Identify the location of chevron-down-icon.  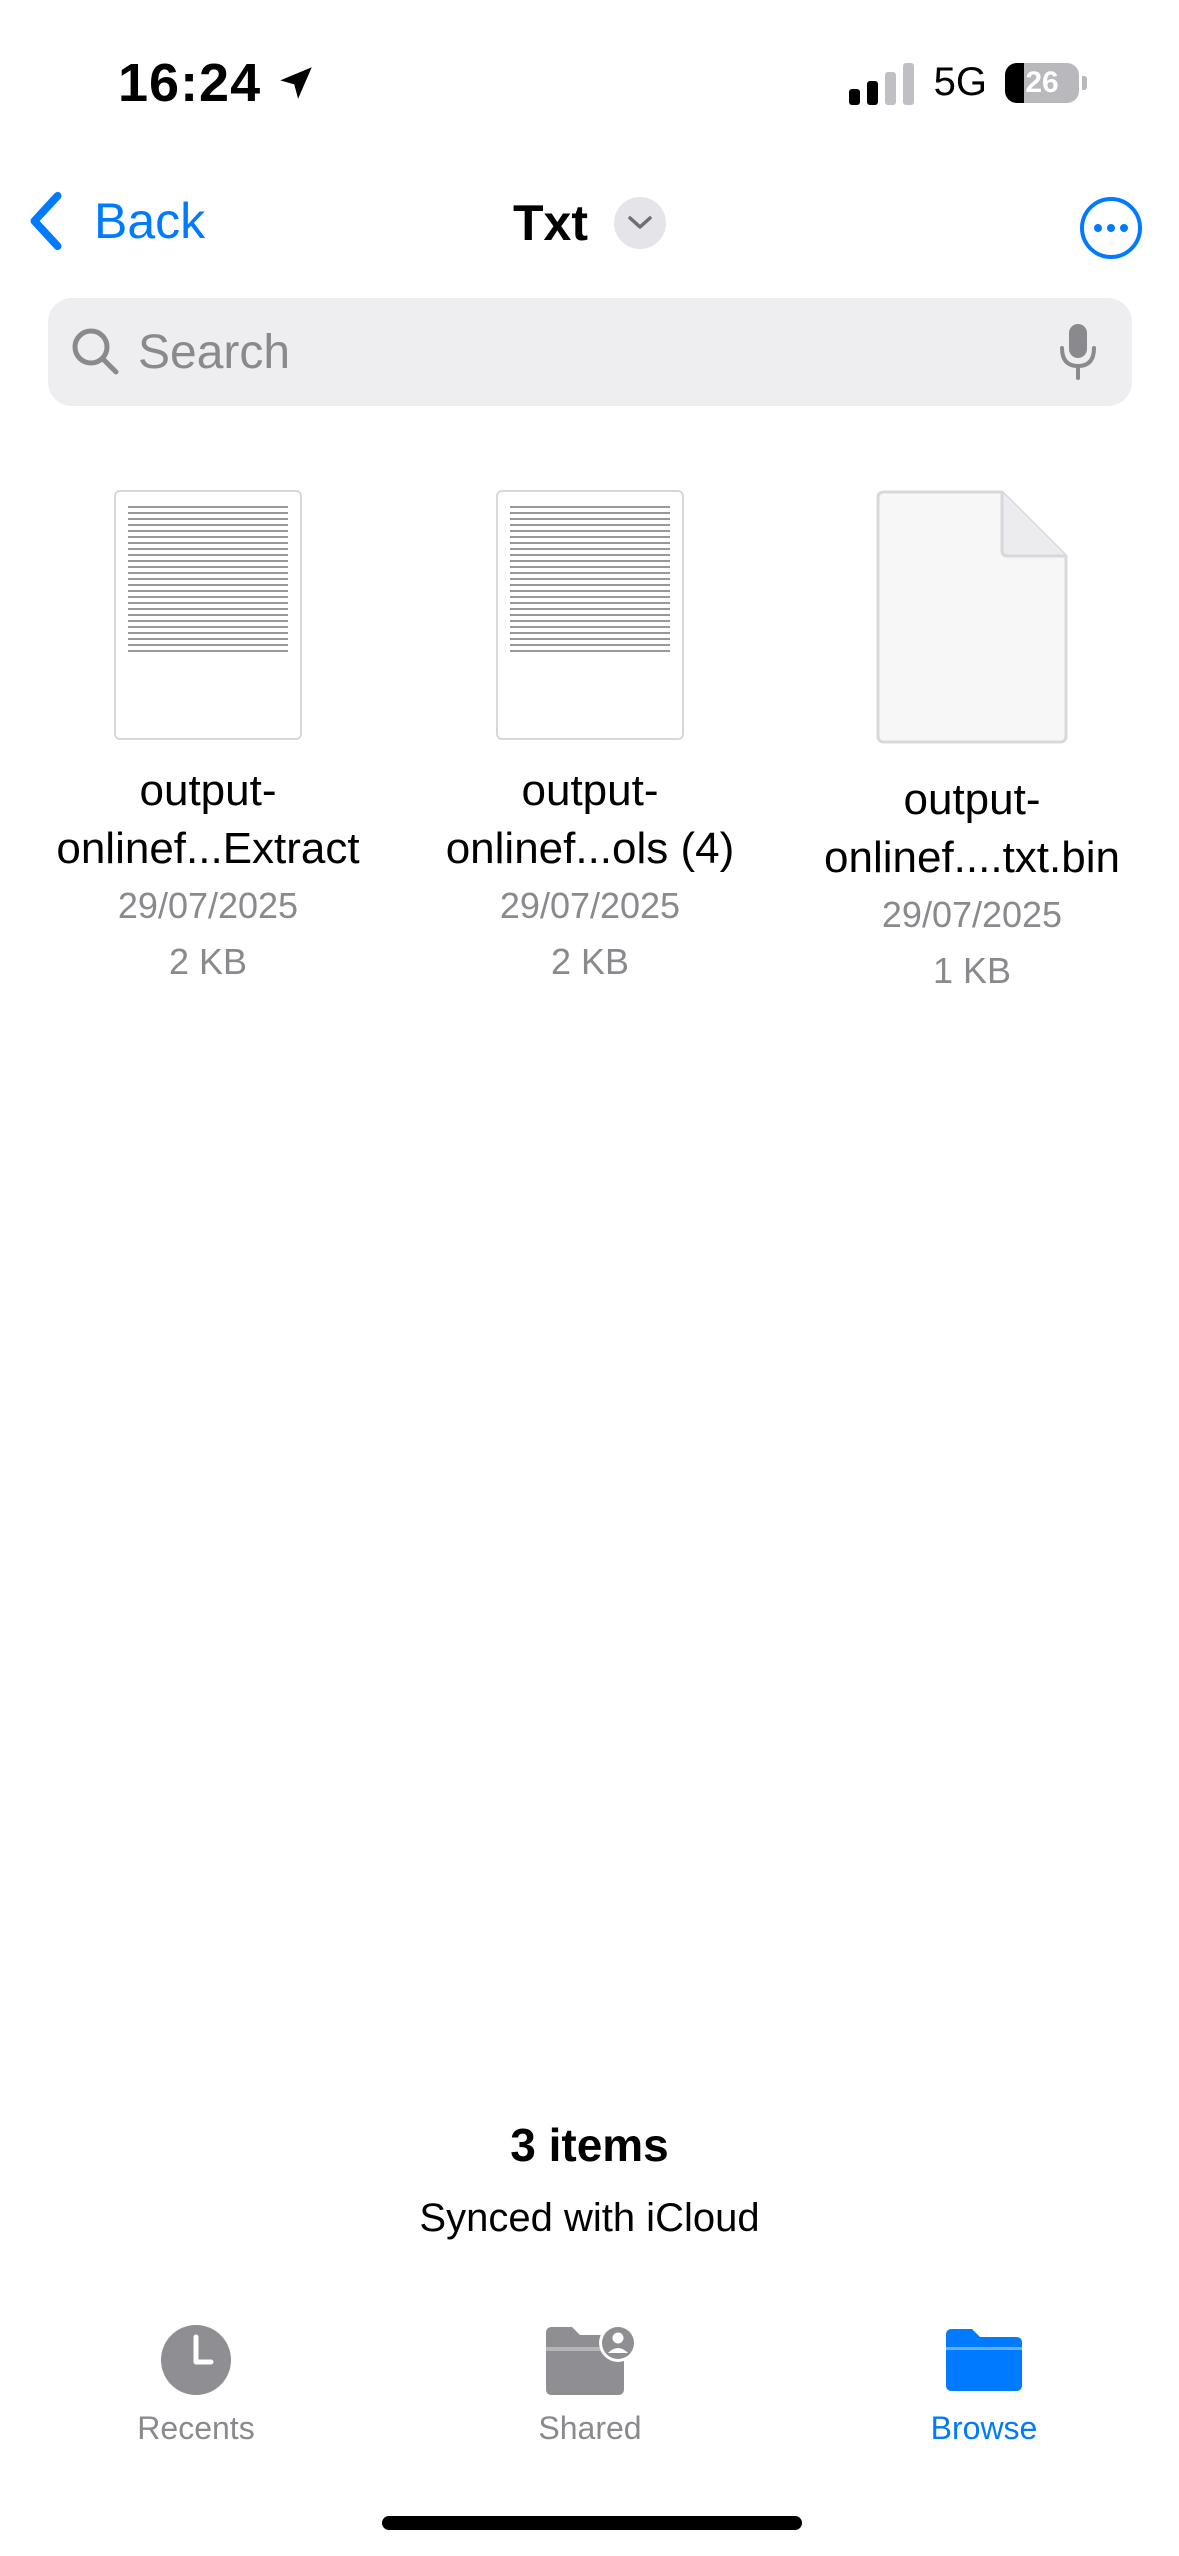
(640, 223).